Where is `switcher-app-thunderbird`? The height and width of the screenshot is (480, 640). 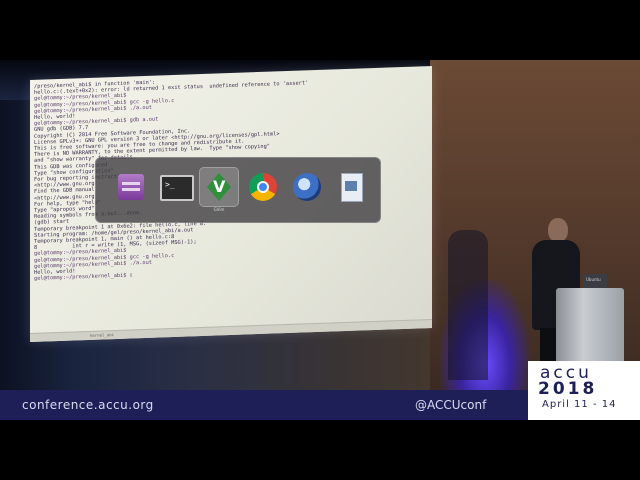 switcher-app-thunderbird is located at coordinates (307, 187).